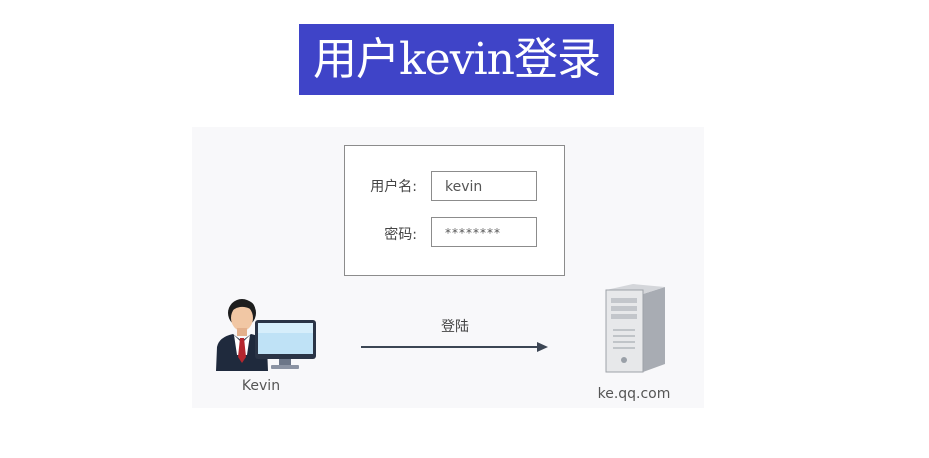 The image size is (929, 458). What do you see at coordinates (484, 232) in the screenshot?
I see `password-field: ********` at bounding box center [484, 232].